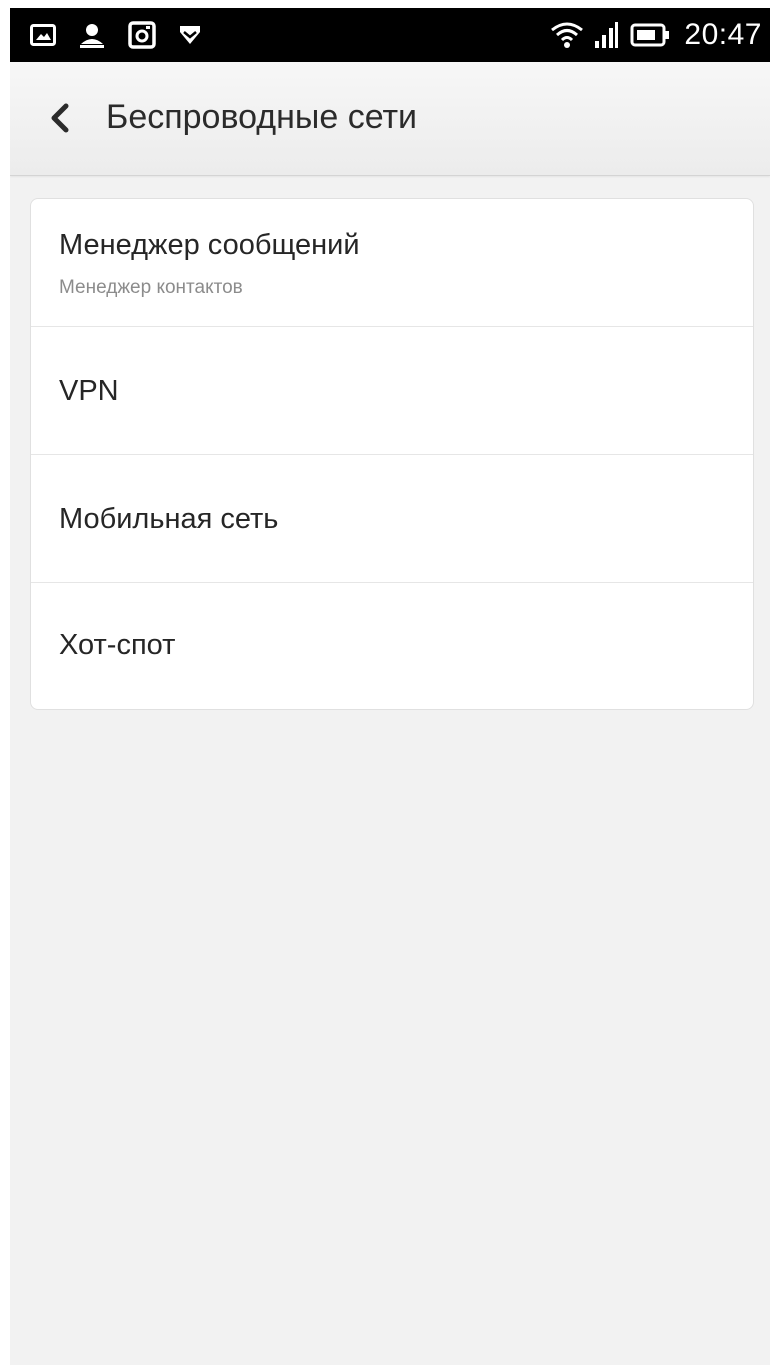 This screenshot has width=772, height=1367. Describe the element at coordinates (262, 117) in the screenshot. I see `page-title: Беспроводные сети` at that location.